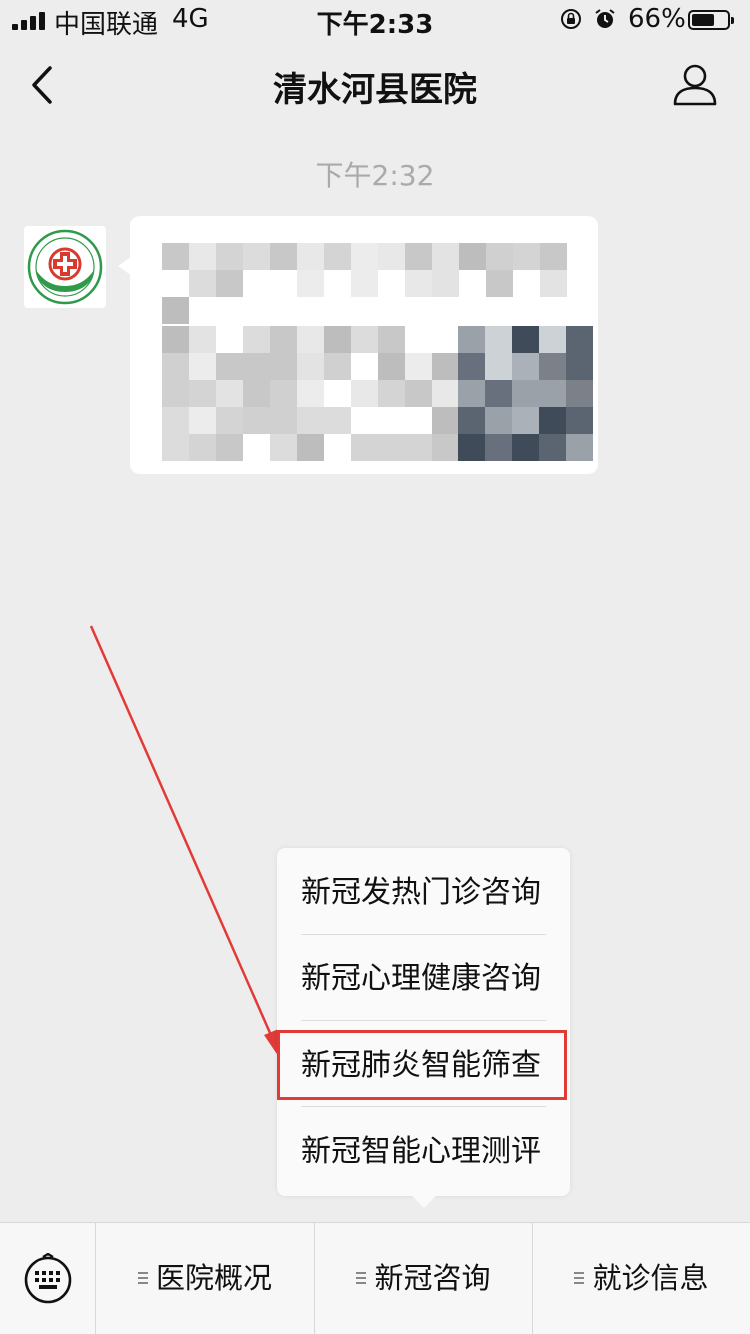 Image resolution: width=750 pixels, height=1334 pixels. I want to click on submenu-pointer, so click(424, 1202).